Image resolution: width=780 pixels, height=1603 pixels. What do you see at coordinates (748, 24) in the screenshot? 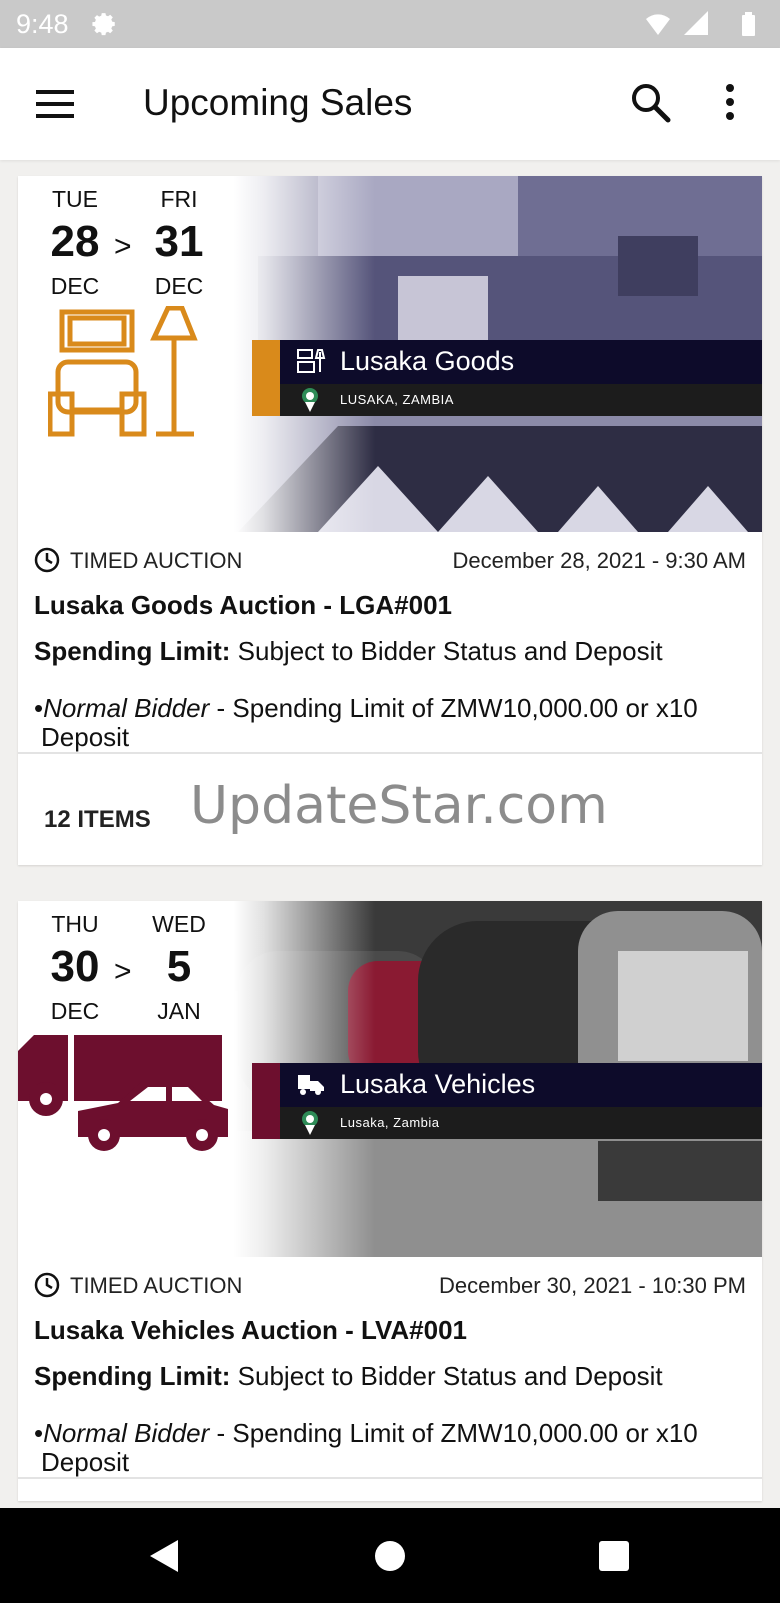
I see `battery-icon` at bounding box center [748, 24].